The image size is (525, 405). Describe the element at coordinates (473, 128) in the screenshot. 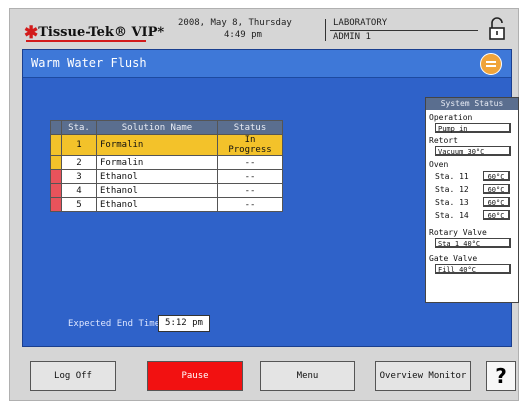

I see `operation-value: Pump in` at that location.